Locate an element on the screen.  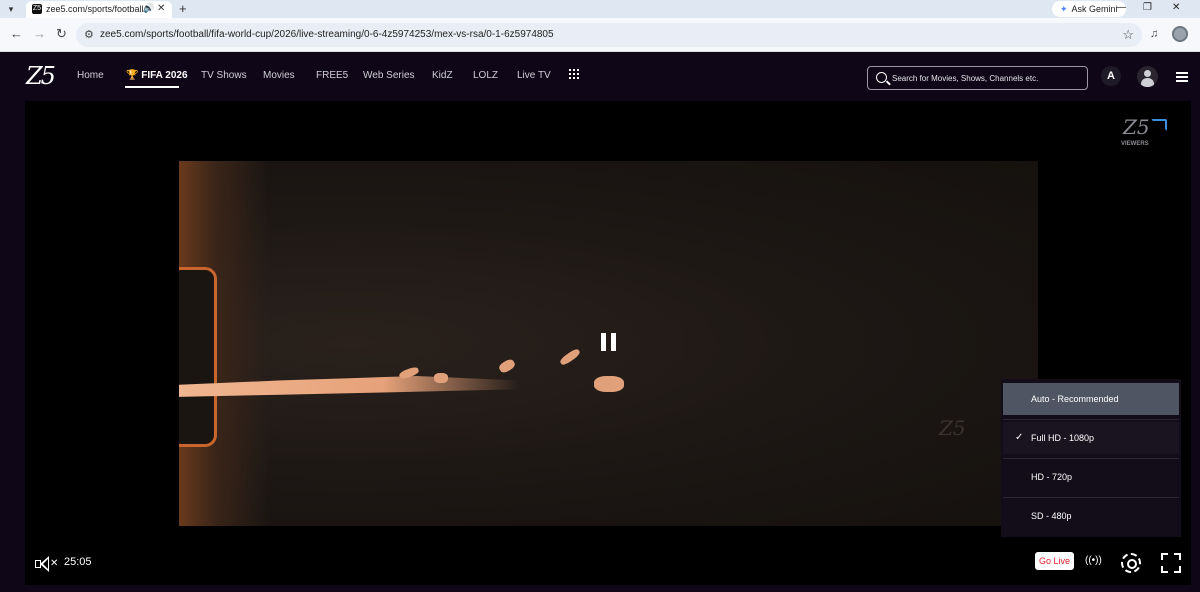
quality-option-1080p: ✓ Full HD - 1080p is located at coordinates (1091, 438).